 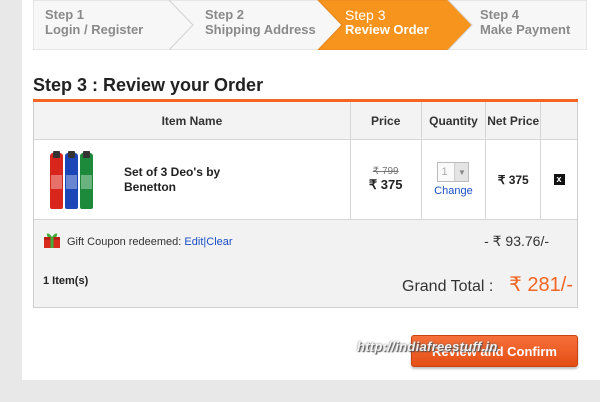 I want to click on product-image, so click(x=77, y=180).